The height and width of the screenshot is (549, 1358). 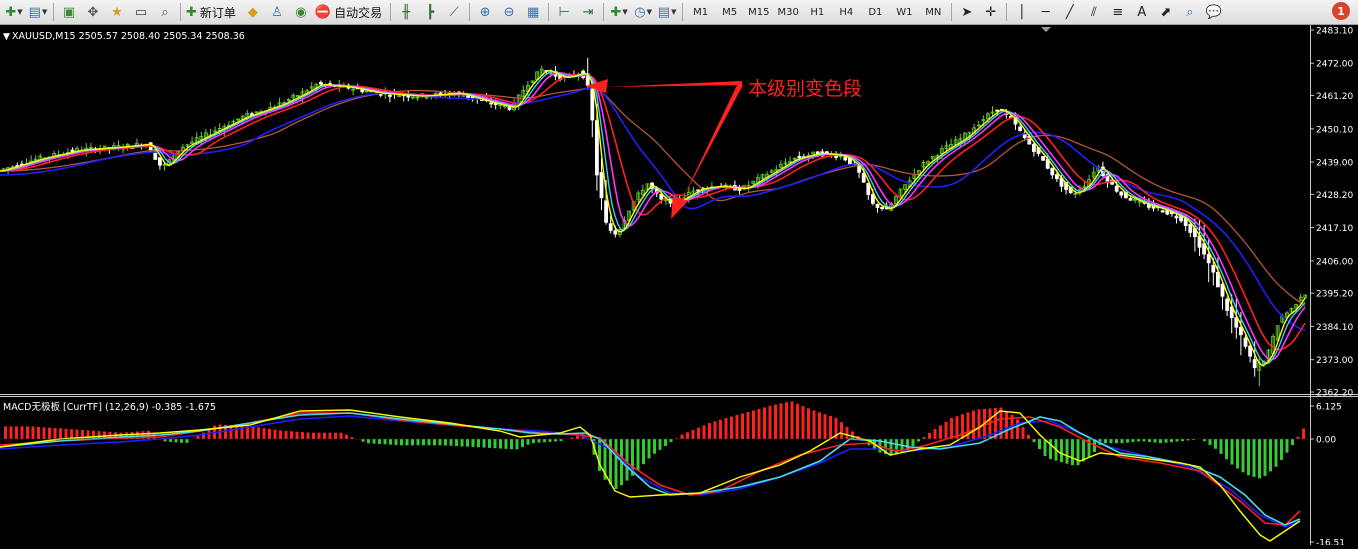 I want to click on navigator-button: ✥, so click(x=93, y=12).